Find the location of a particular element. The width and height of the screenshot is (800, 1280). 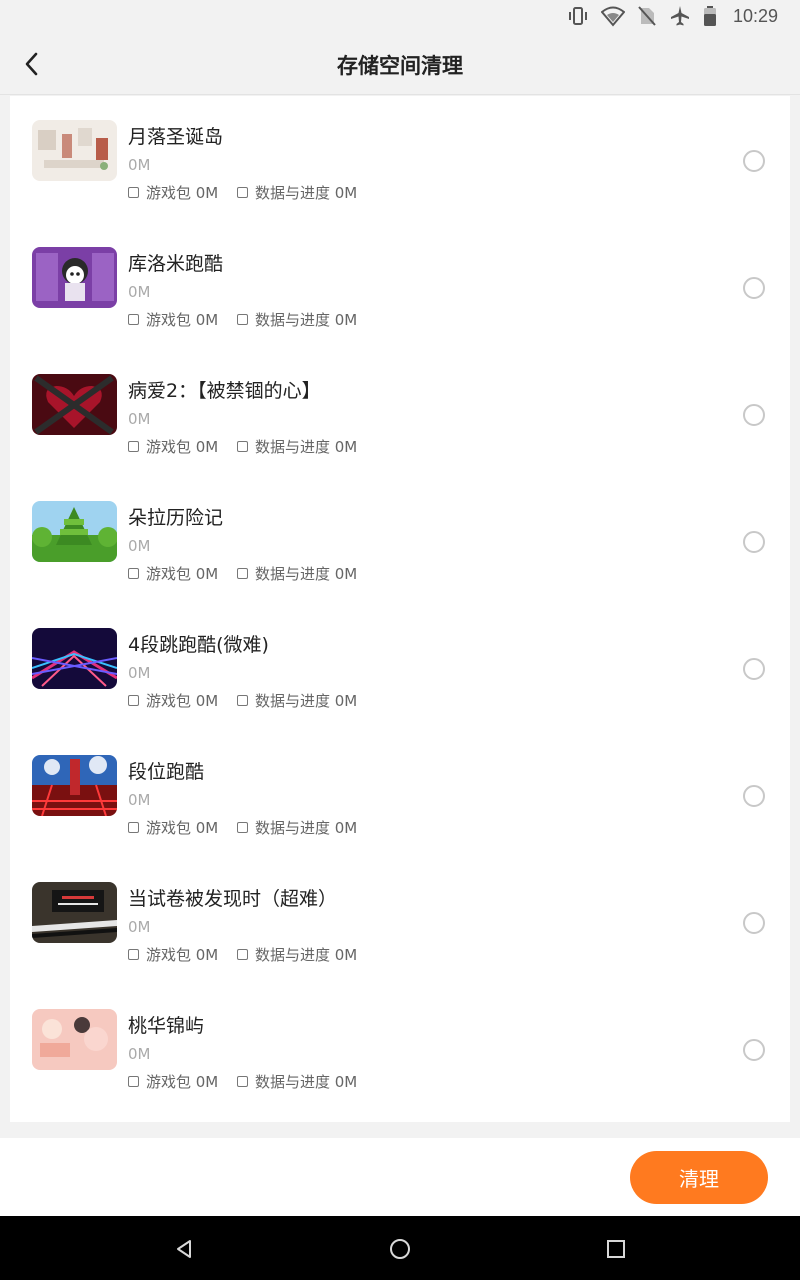

no-sim-icon is located at coordinates (647, 16).